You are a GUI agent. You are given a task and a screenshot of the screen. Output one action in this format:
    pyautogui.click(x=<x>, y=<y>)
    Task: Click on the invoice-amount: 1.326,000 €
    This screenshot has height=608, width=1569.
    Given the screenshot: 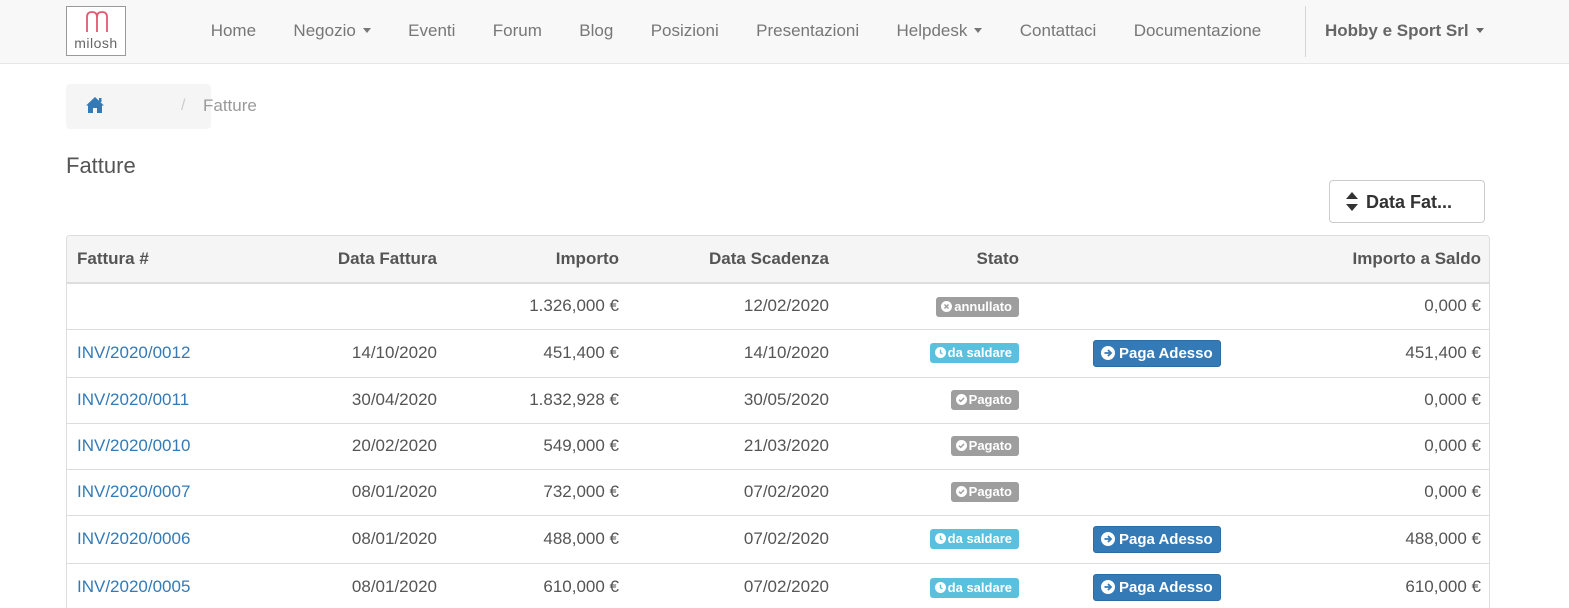 What is the action you would take?
    pyautogui.click(x=538, y=305)
    